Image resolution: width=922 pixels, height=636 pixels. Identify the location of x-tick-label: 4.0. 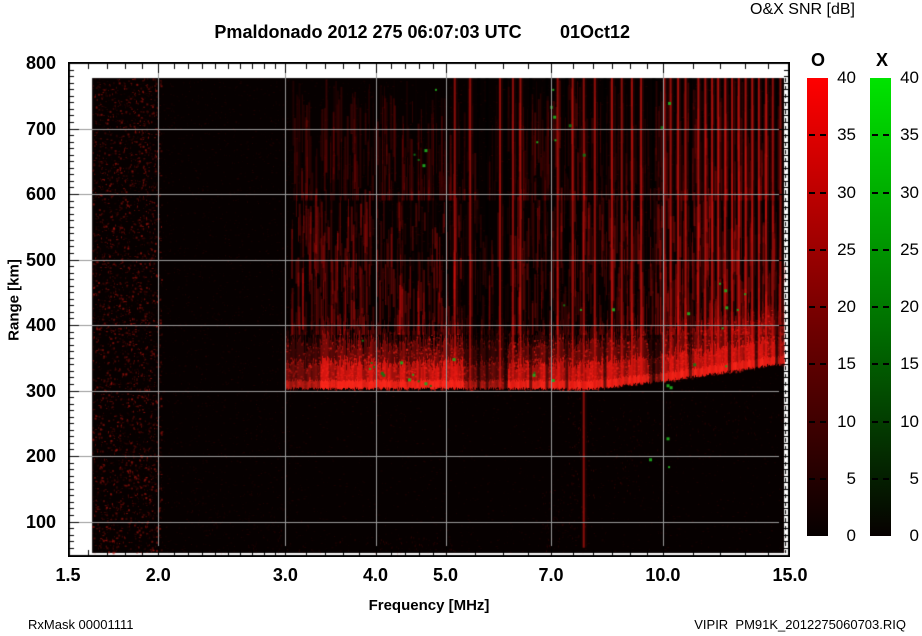
(376, 575).